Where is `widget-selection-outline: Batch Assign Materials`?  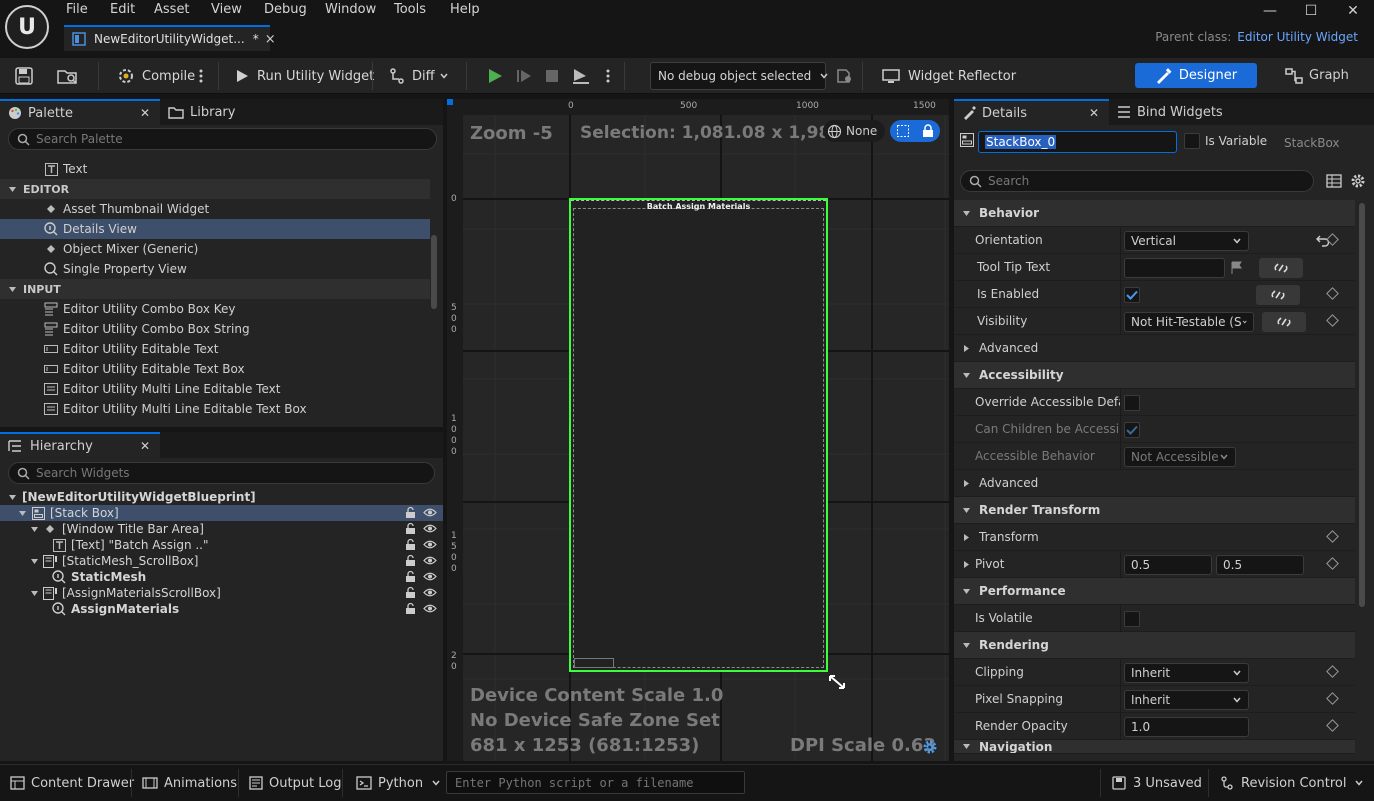 widget-selection-outline: Batch Assign Materials is located at coordinates (698, 435).